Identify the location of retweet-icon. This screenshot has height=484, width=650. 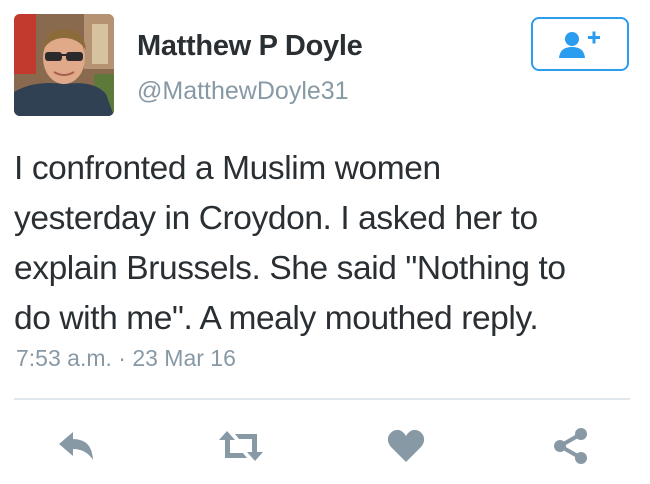
(241, 446).